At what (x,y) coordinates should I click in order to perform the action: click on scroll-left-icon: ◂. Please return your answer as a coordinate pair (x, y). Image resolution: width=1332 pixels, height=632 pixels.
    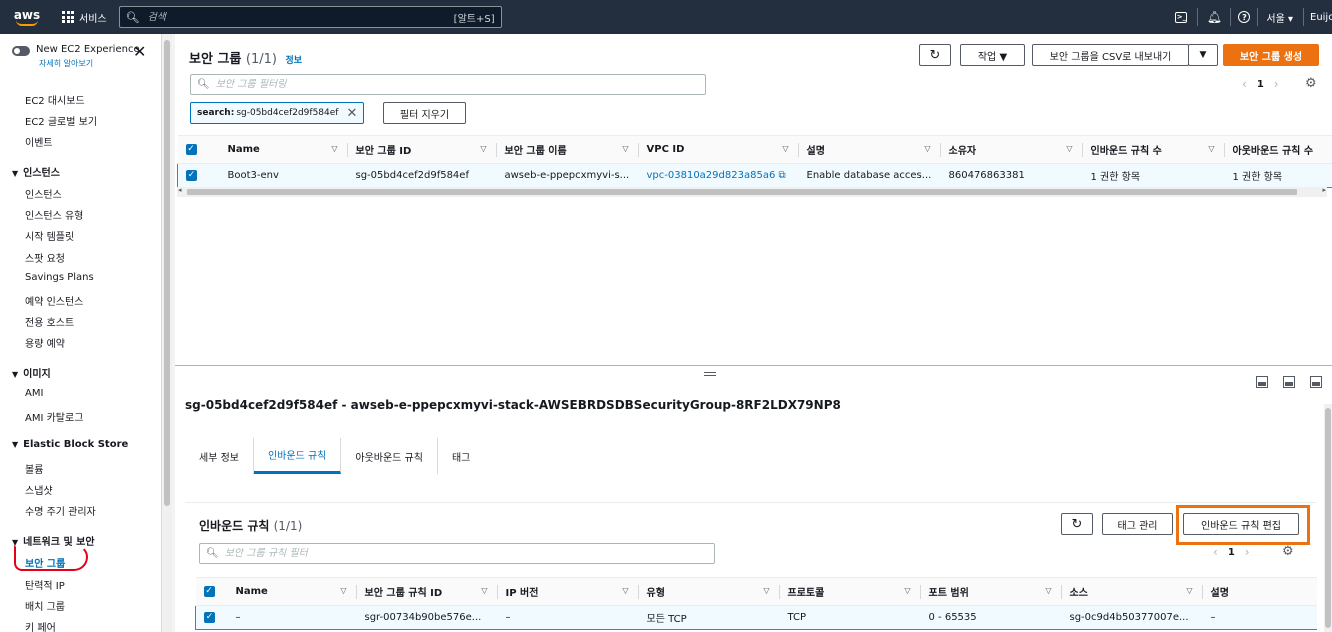
    Looking at the image, I should click on (180, 190).